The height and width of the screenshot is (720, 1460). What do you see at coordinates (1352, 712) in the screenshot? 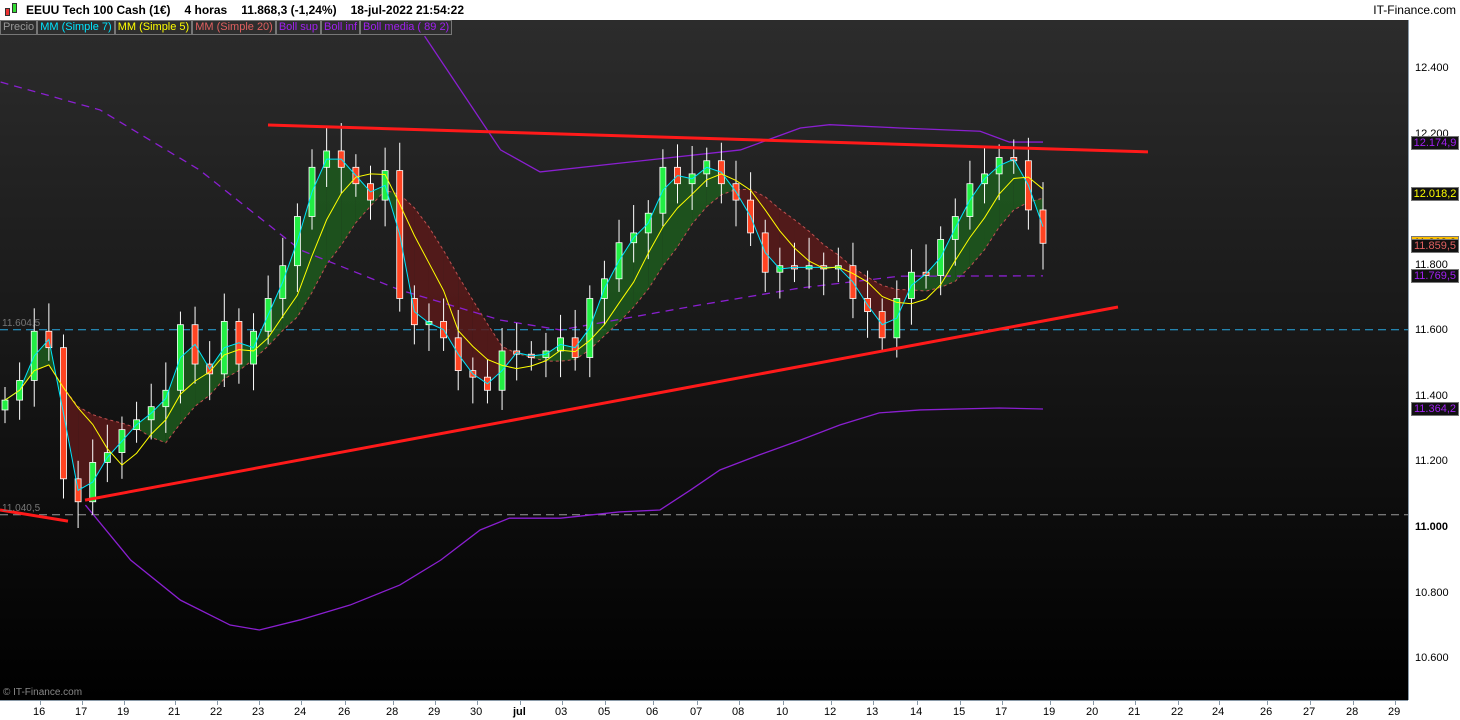
I see `date-tick-label: 28` at bounding box center [1352, 712].